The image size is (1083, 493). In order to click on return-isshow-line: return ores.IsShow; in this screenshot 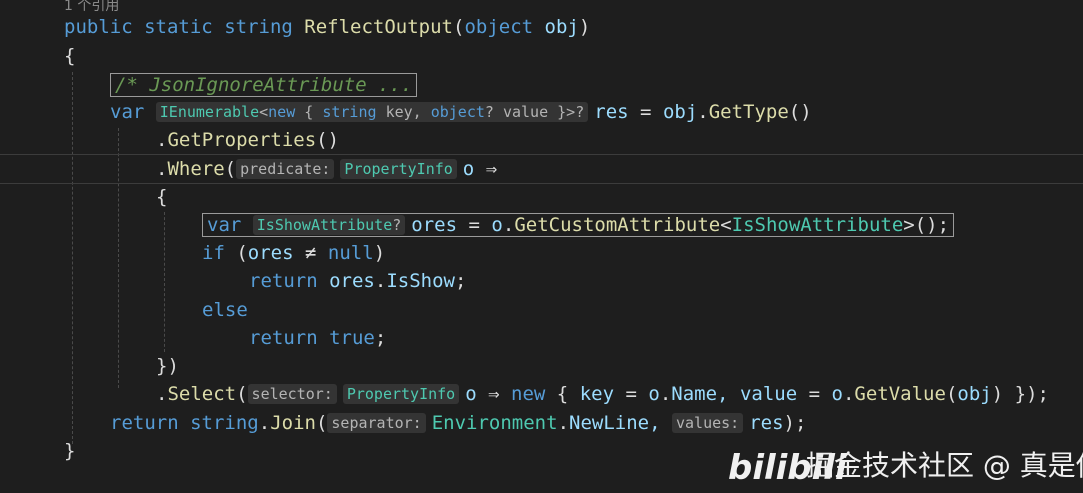, I will do `click(358, 281)`.